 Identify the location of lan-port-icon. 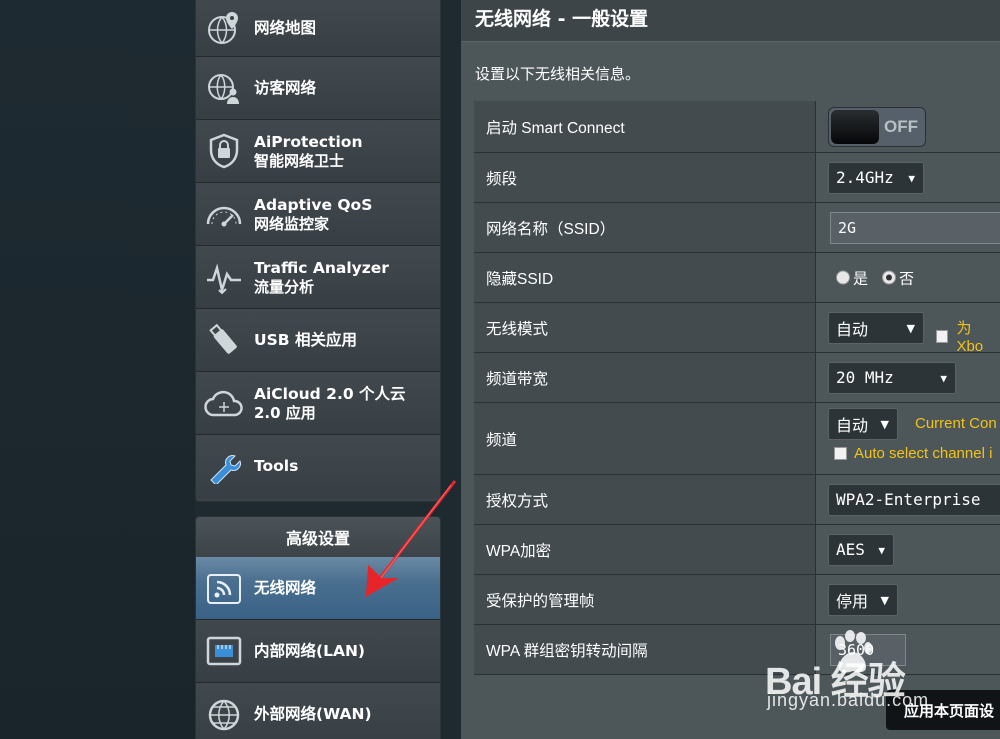
(224, 651).